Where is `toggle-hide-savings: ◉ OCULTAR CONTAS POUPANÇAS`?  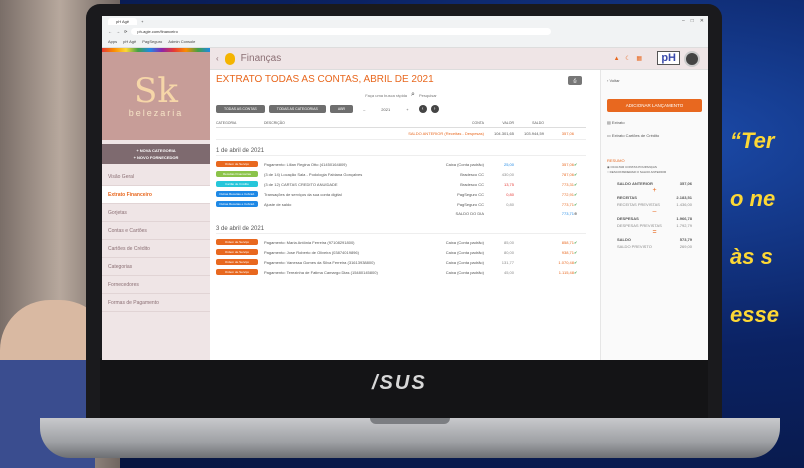 toggle-hide-savings: ◉ OCULTAR CONTAS POUPANÇAS is located at coordinates (654, 167).